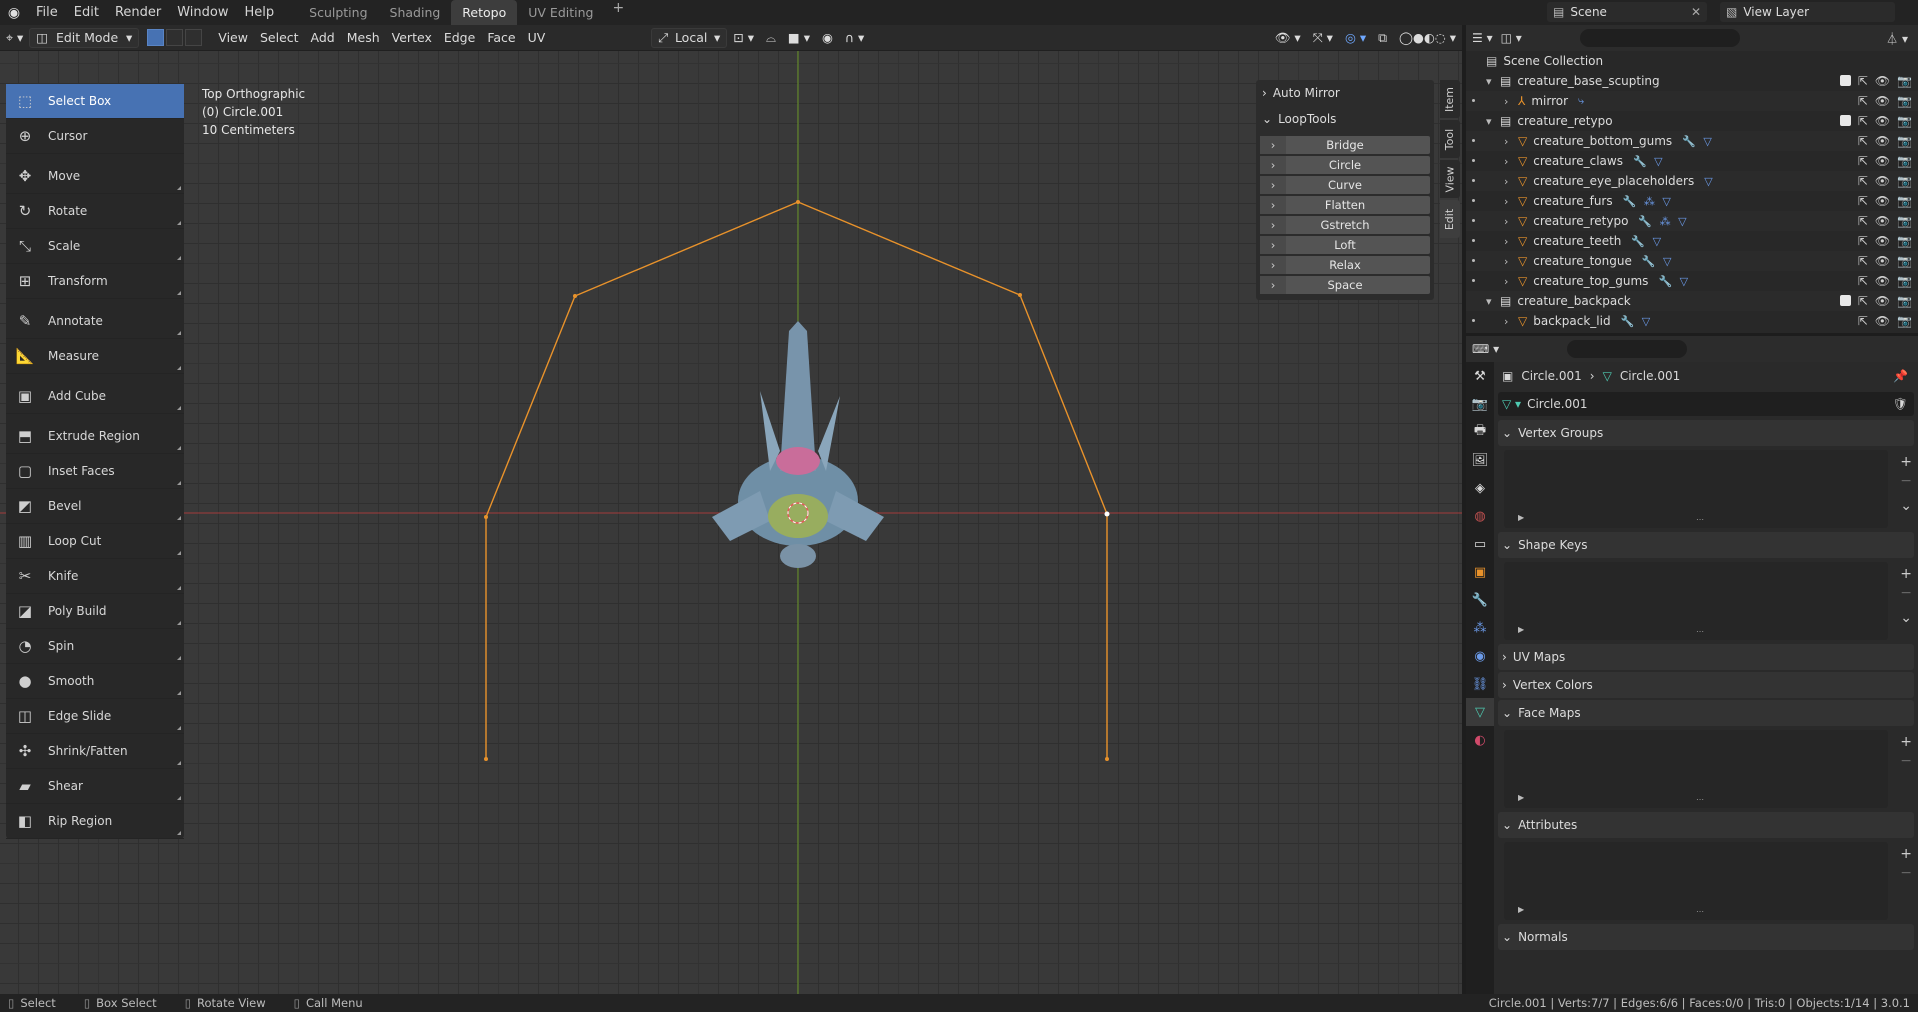 The height and width of the screenshot is (1012, 1918). Describe the element at coordinates (1450, 99) in the screenshot. I see `sidebar-tab-item: Item` at that location.